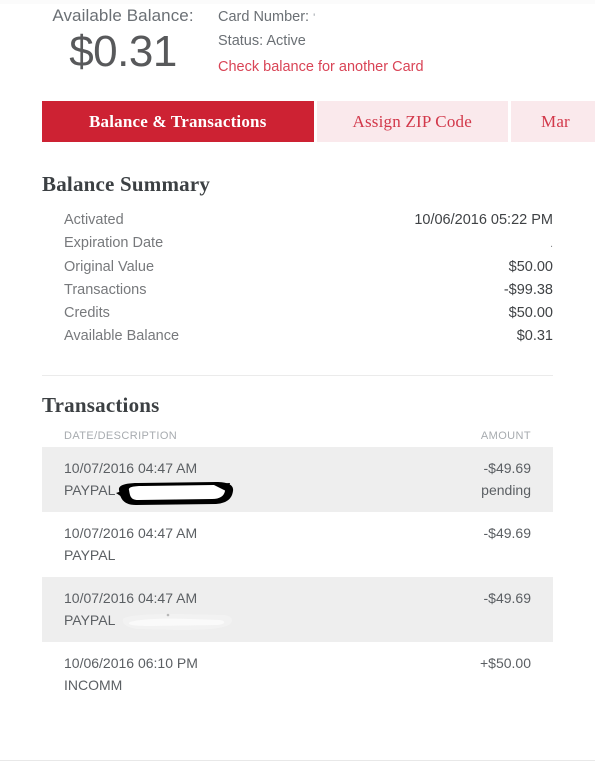  I want to click on available-balance-amount: $0.31, so click(123, 51).